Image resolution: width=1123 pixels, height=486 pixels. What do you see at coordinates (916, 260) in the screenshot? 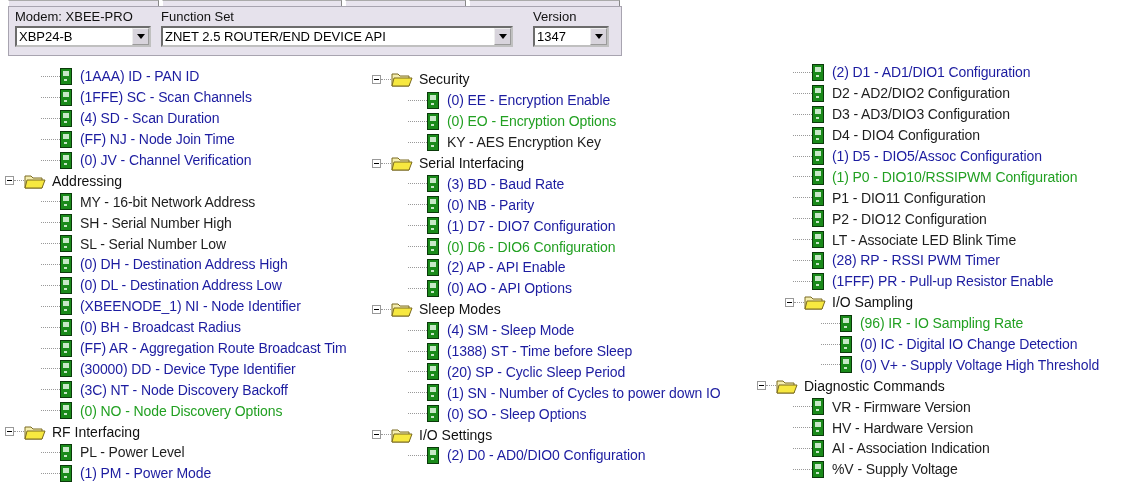
I see `parameter-label: (28) RP - RSSI PWM Timer` at bounding box center [916, 260].